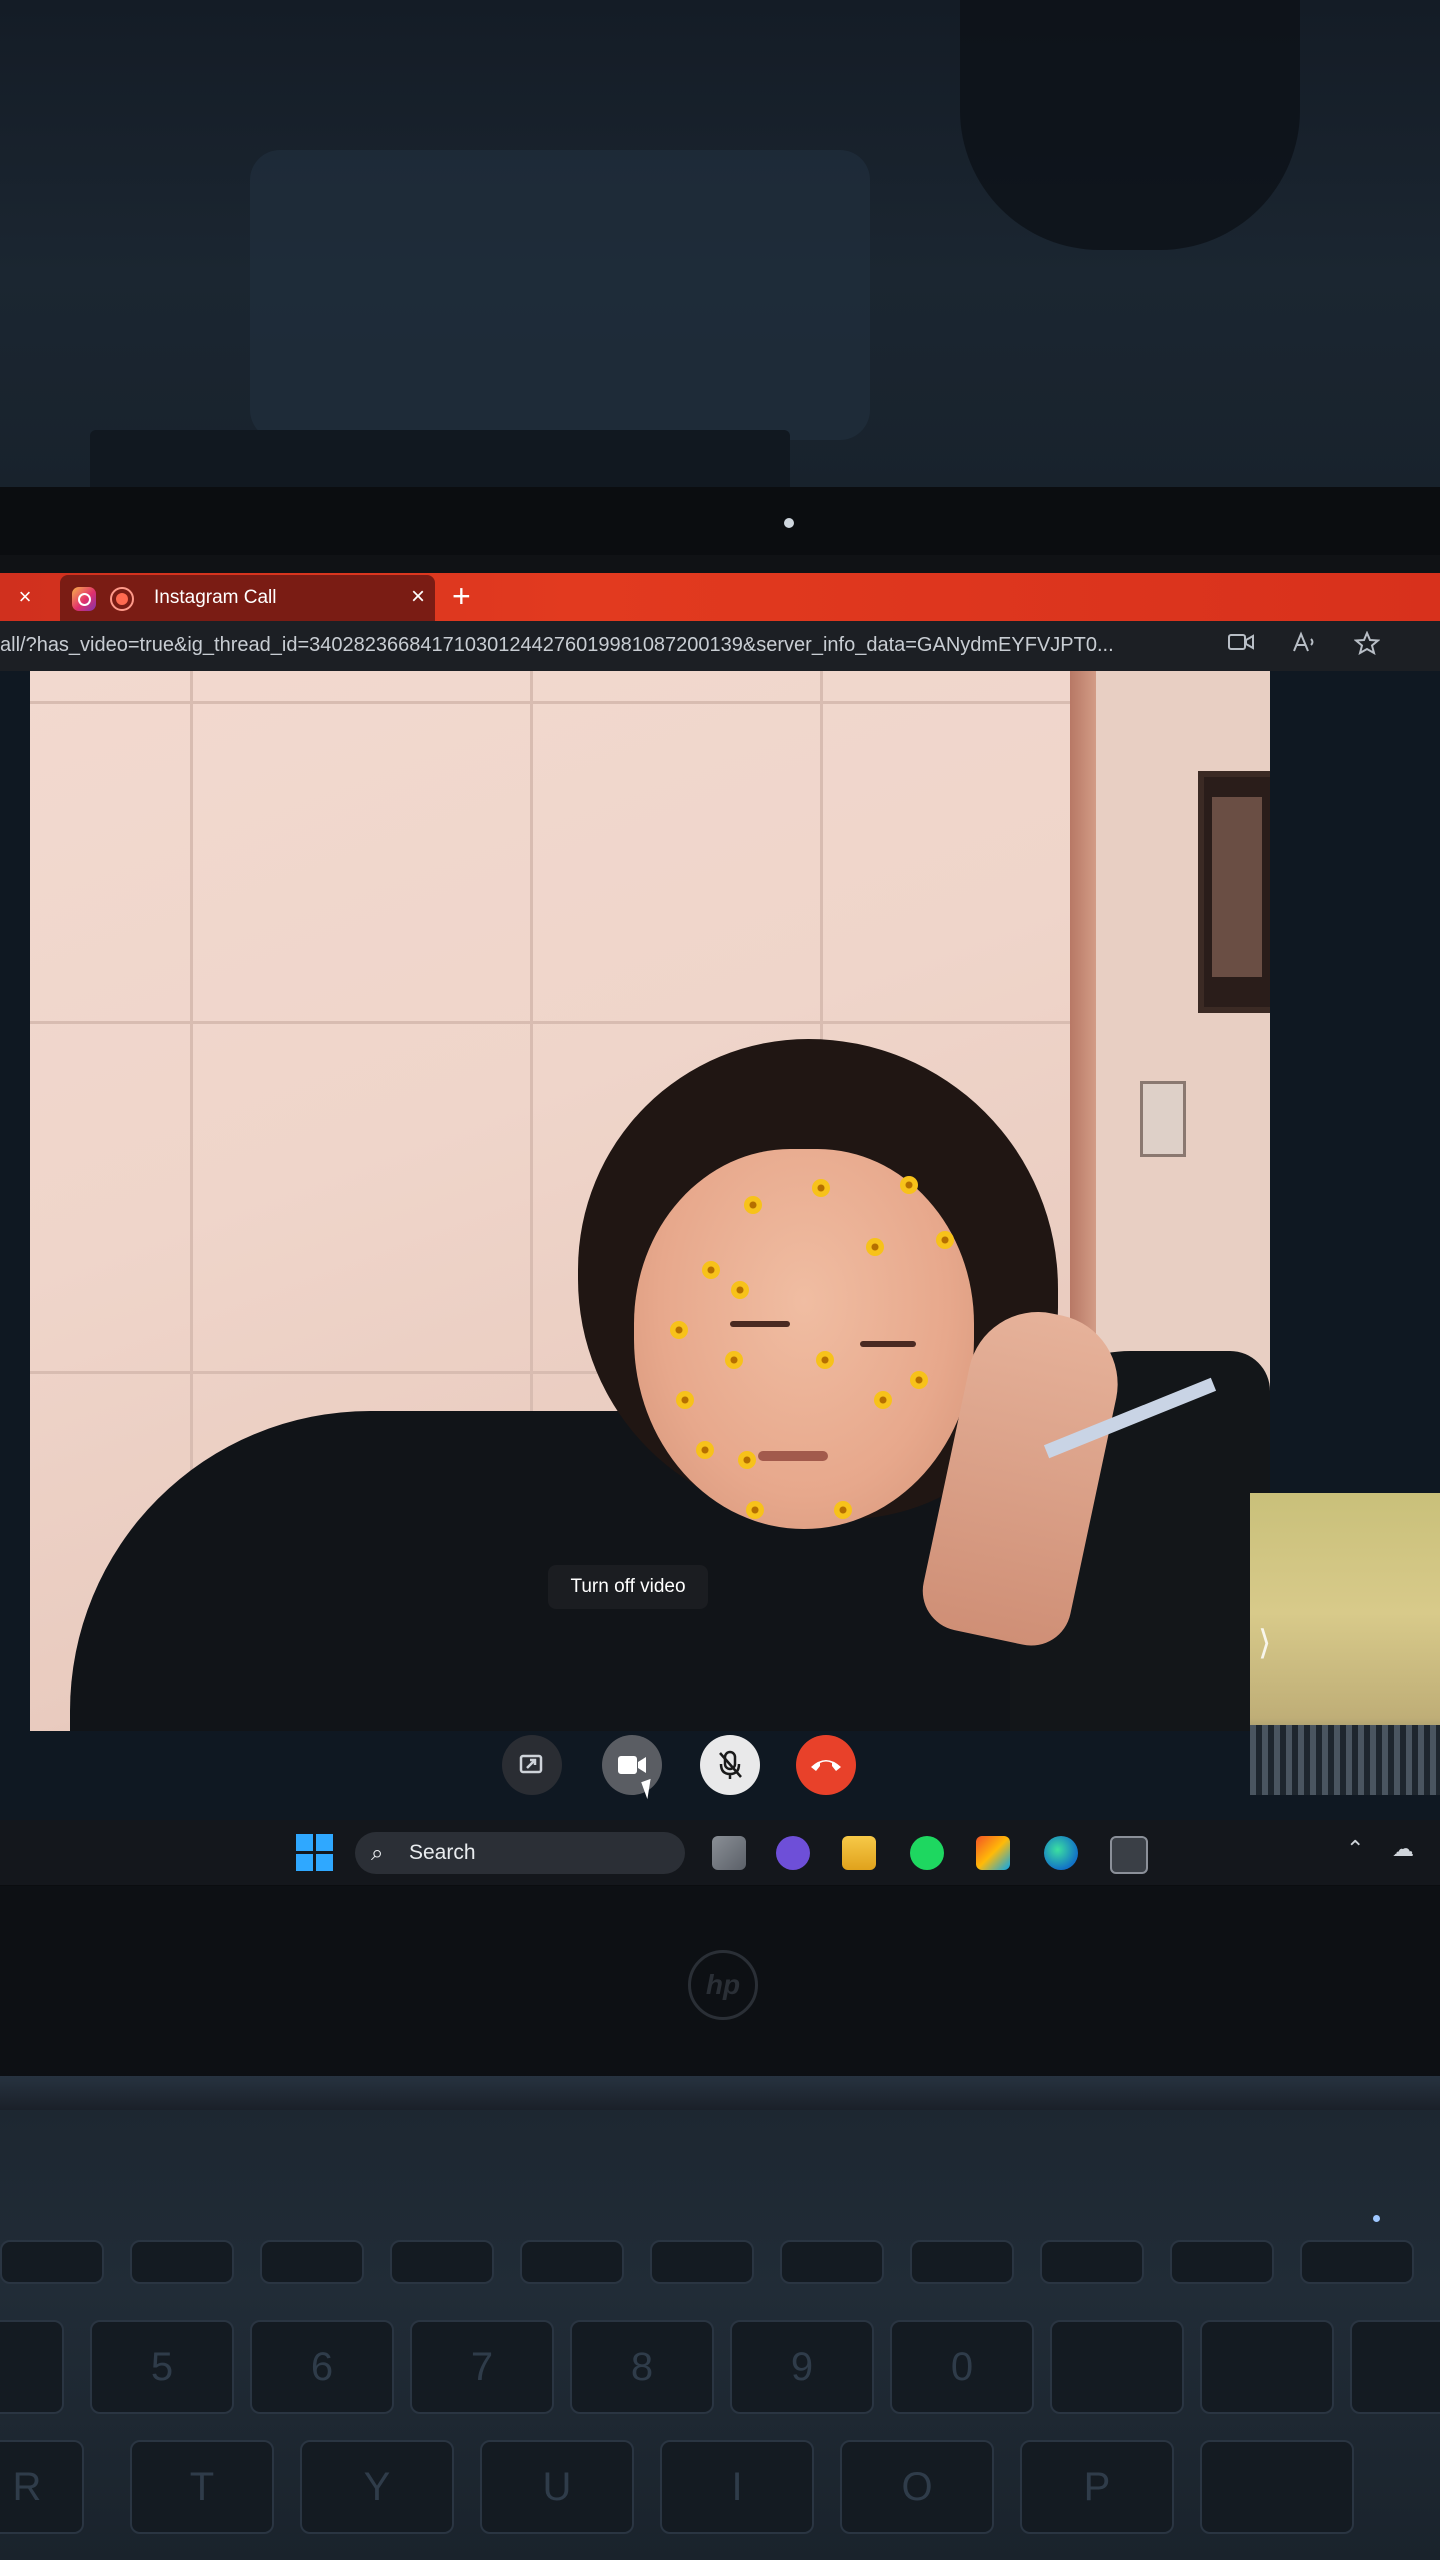 The image size is (1440, 2560). Describe the element at coordinates (520, 1853) in the screenshot. I see `taskbar-search: ⌕ Search` at that location.